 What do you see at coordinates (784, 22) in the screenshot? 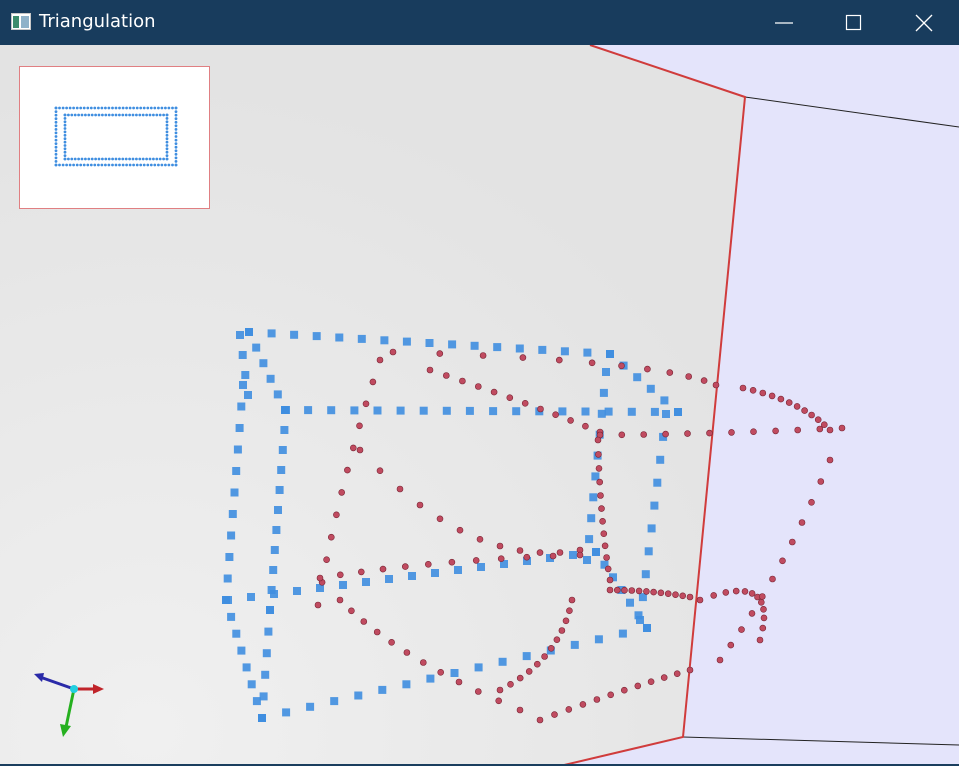
I see `minimize-button` at bounding box center [784, 22].